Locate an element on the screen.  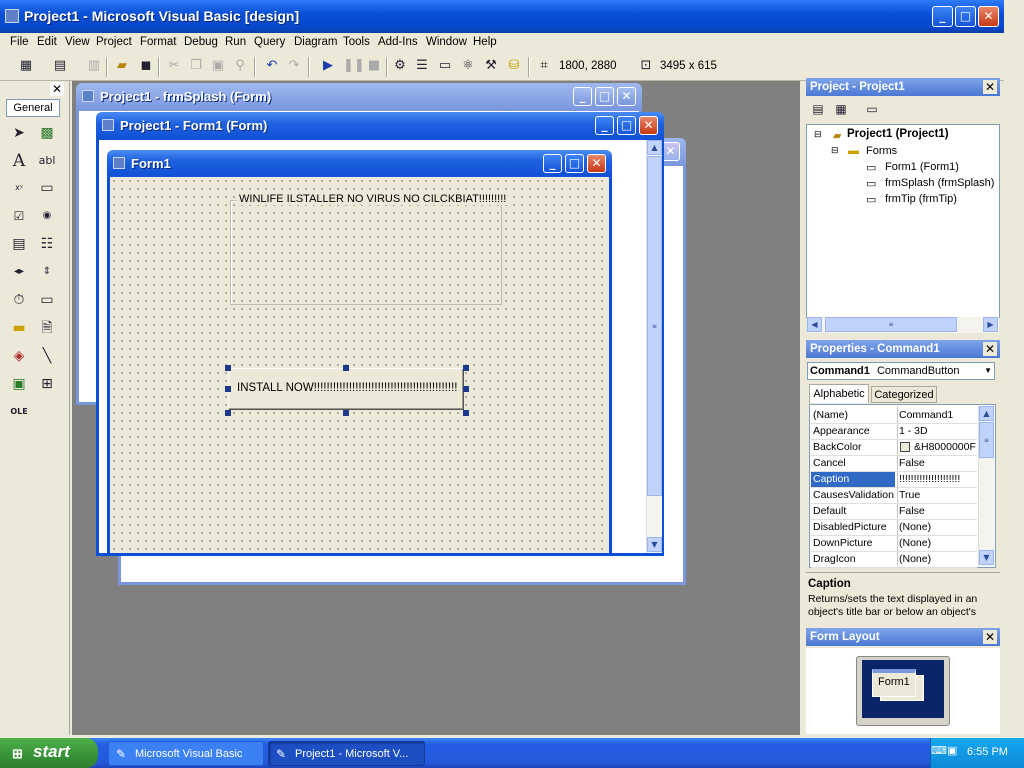
line-icon: ╲ is located at coordinates (47, 356).